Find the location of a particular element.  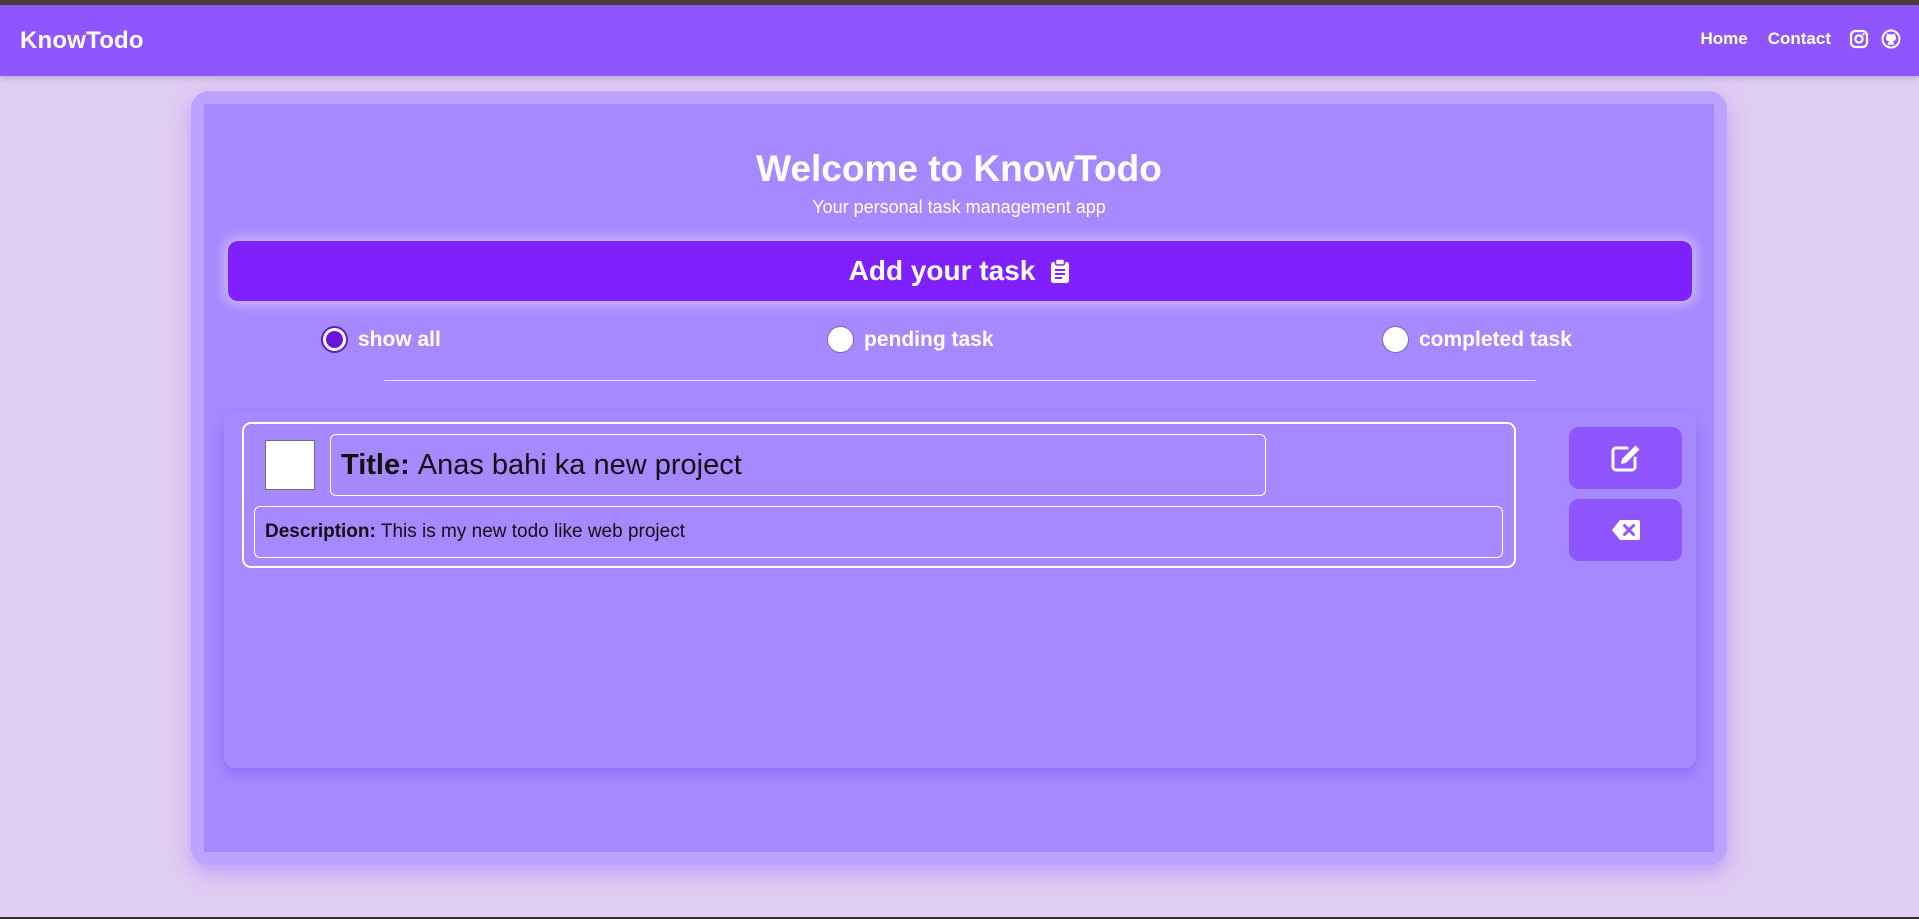

add-task-label: Add your task is located at coordinates (942, 270).